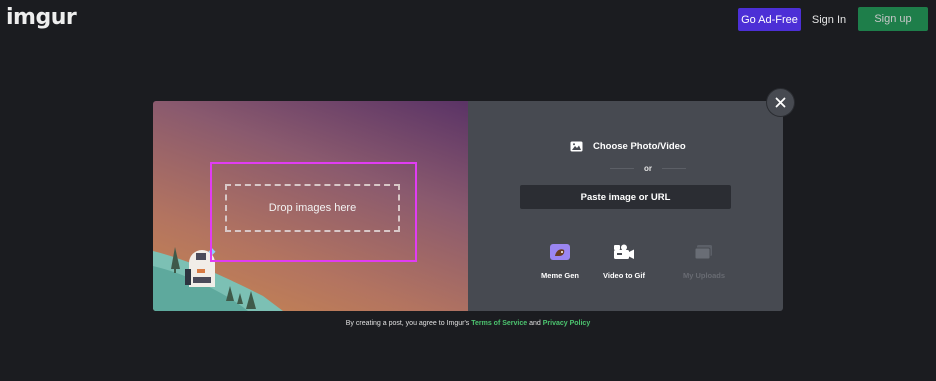 Image resolution: width=936 pixels, height=381 pixels. I want to click on go-ad-free-button: Go Ad-Free, so click(769, 19).